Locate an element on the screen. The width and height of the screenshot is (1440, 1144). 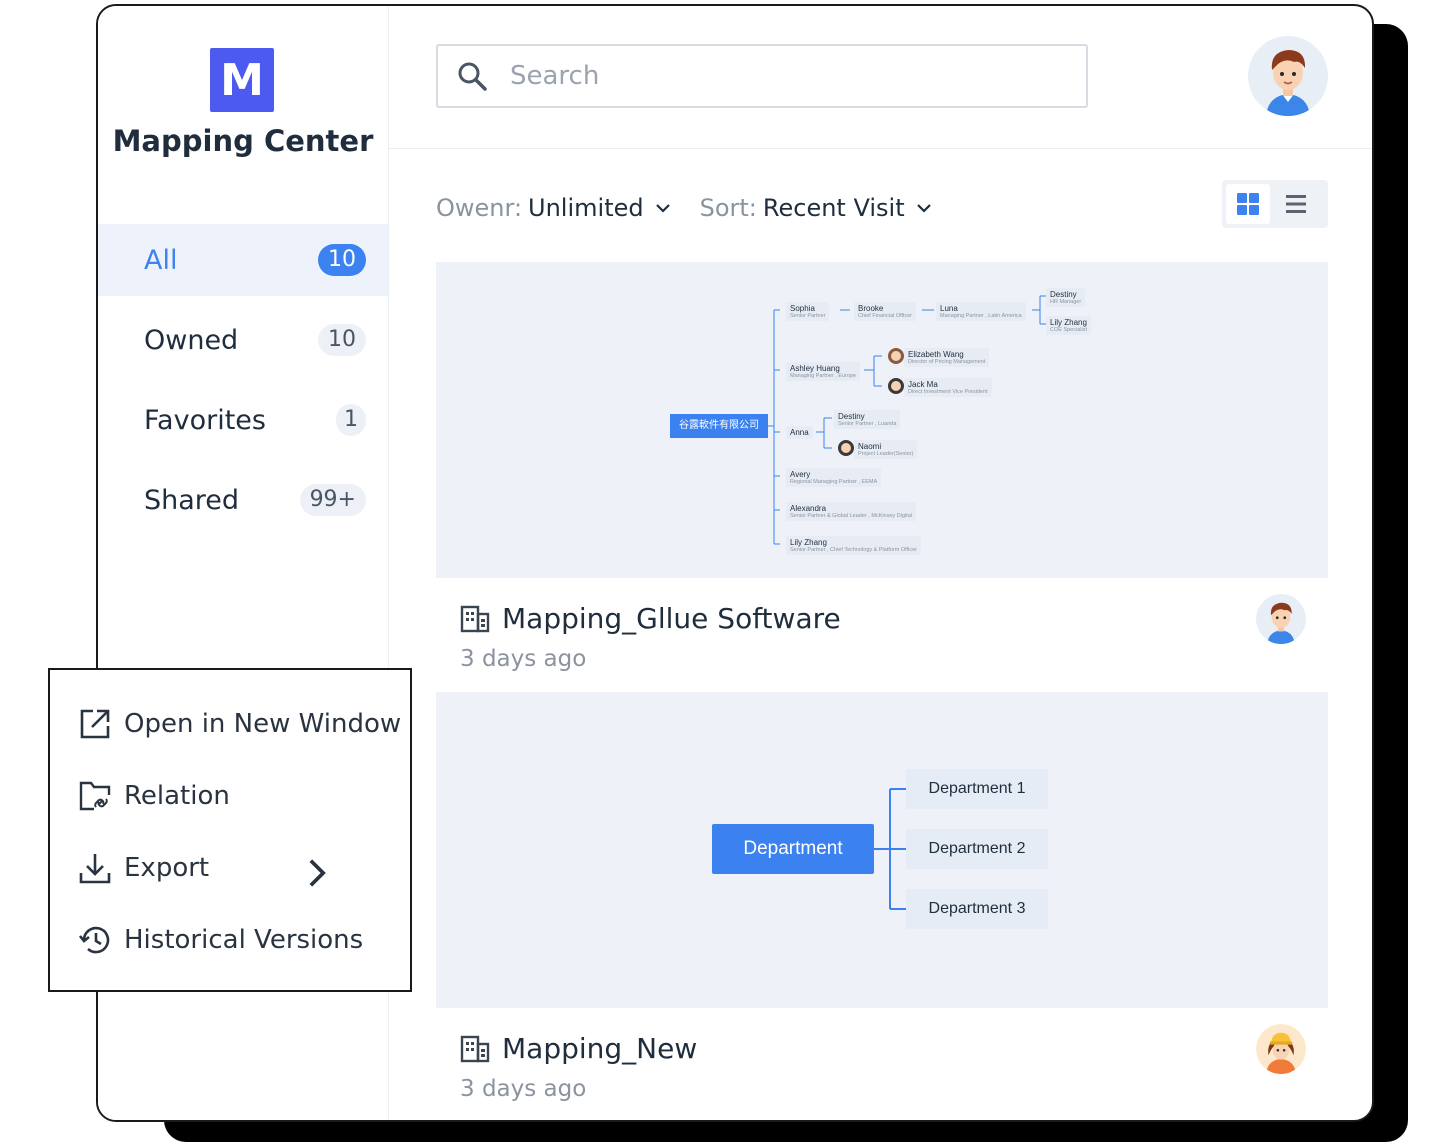
filter-bar: Owenr: Unlimited Sort: Recent Visit is located at coordinates (698, 208).